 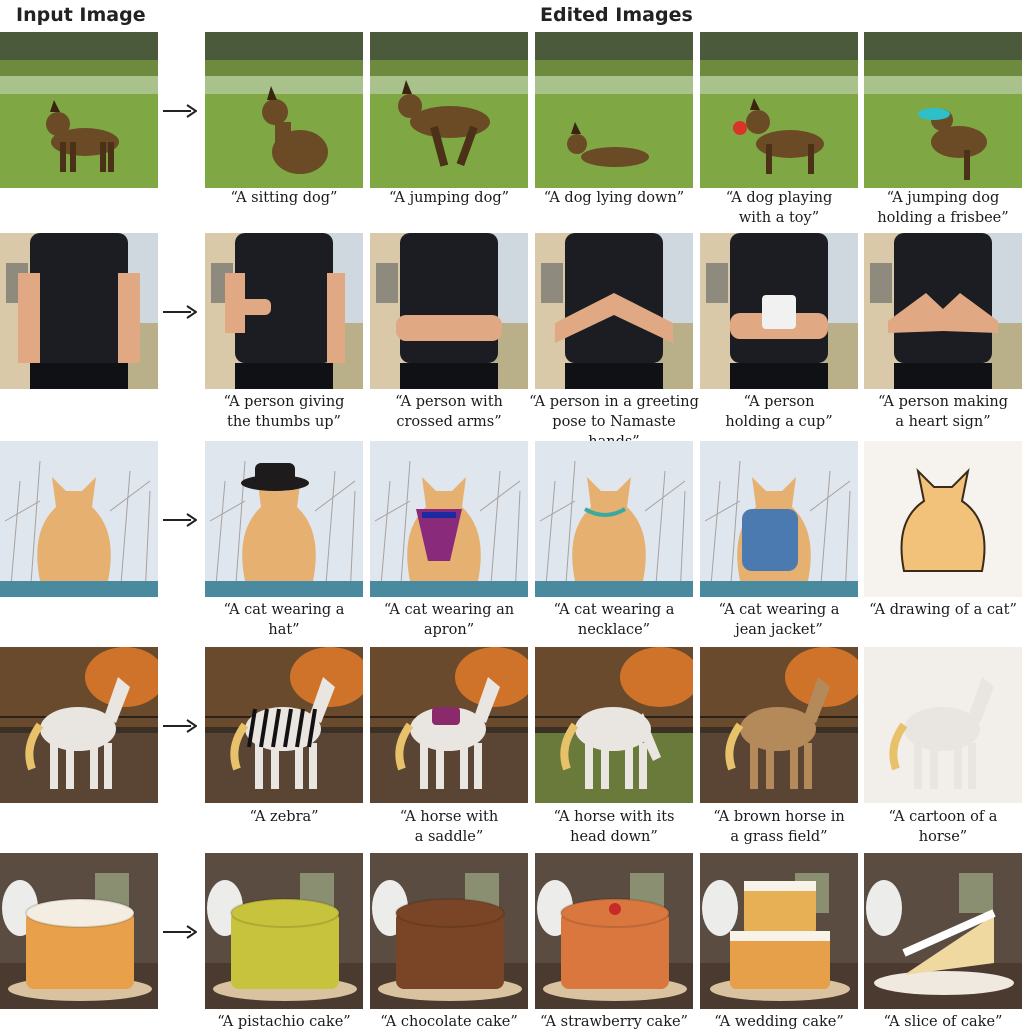 What do you see at coordinates (284, 620) in the screenshot?
I see `caption: “A cat wearing a hat”` at bounding box center [284, 620].